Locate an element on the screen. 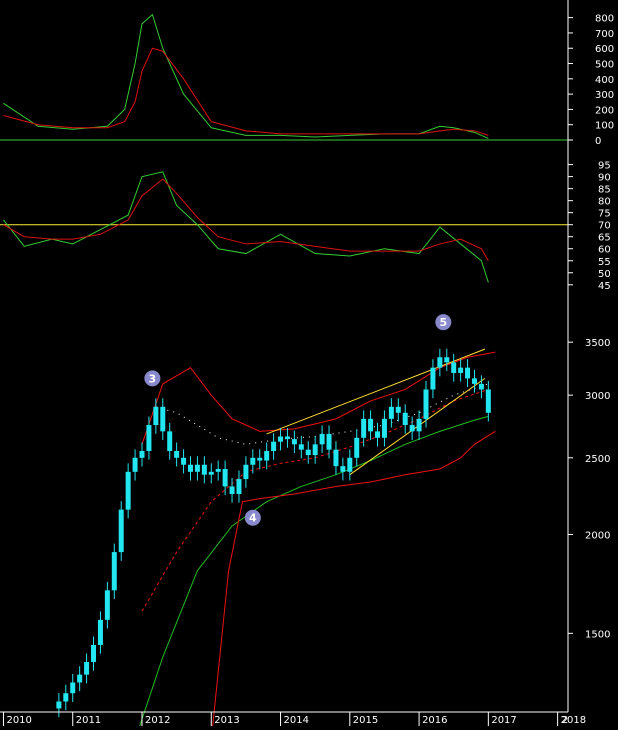  price-ytick-label: 3000 is located at coordinates (597, 396).